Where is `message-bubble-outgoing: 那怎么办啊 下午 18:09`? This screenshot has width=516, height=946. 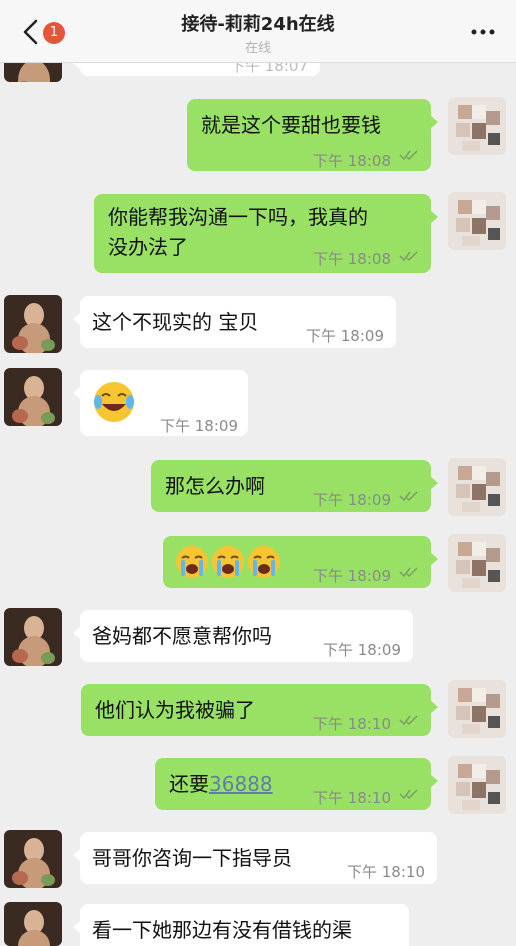 message-bubble-outgoing: 那怎么办啊 下午 18:09 is located at coordinates (294, 486).